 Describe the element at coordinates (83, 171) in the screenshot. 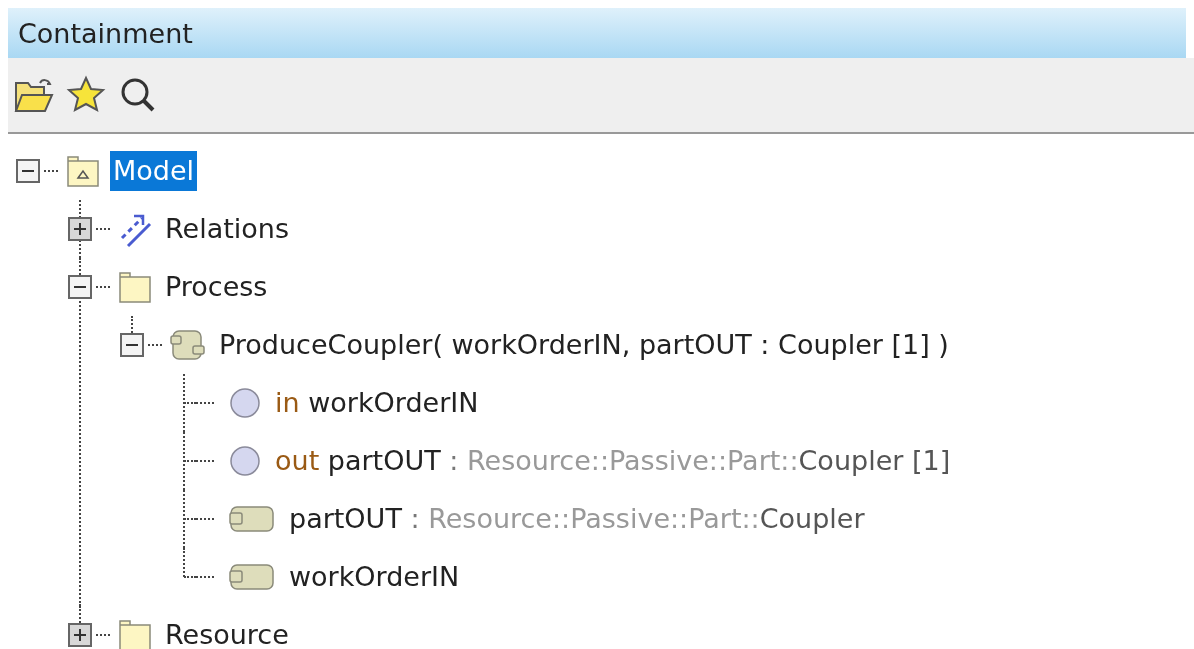

I see `model-folder-icon` at that location.